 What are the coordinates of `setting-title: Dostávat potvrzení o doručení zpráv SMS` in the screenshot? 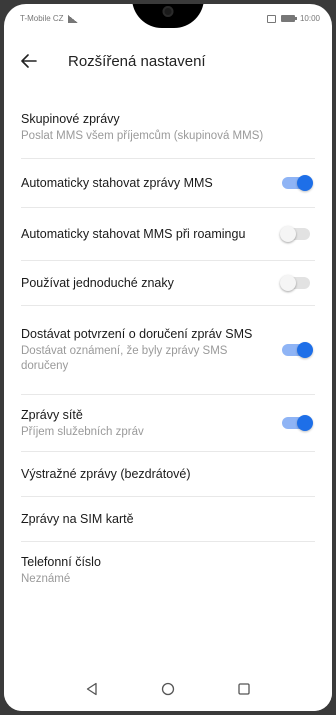 It's located at (137, 334).